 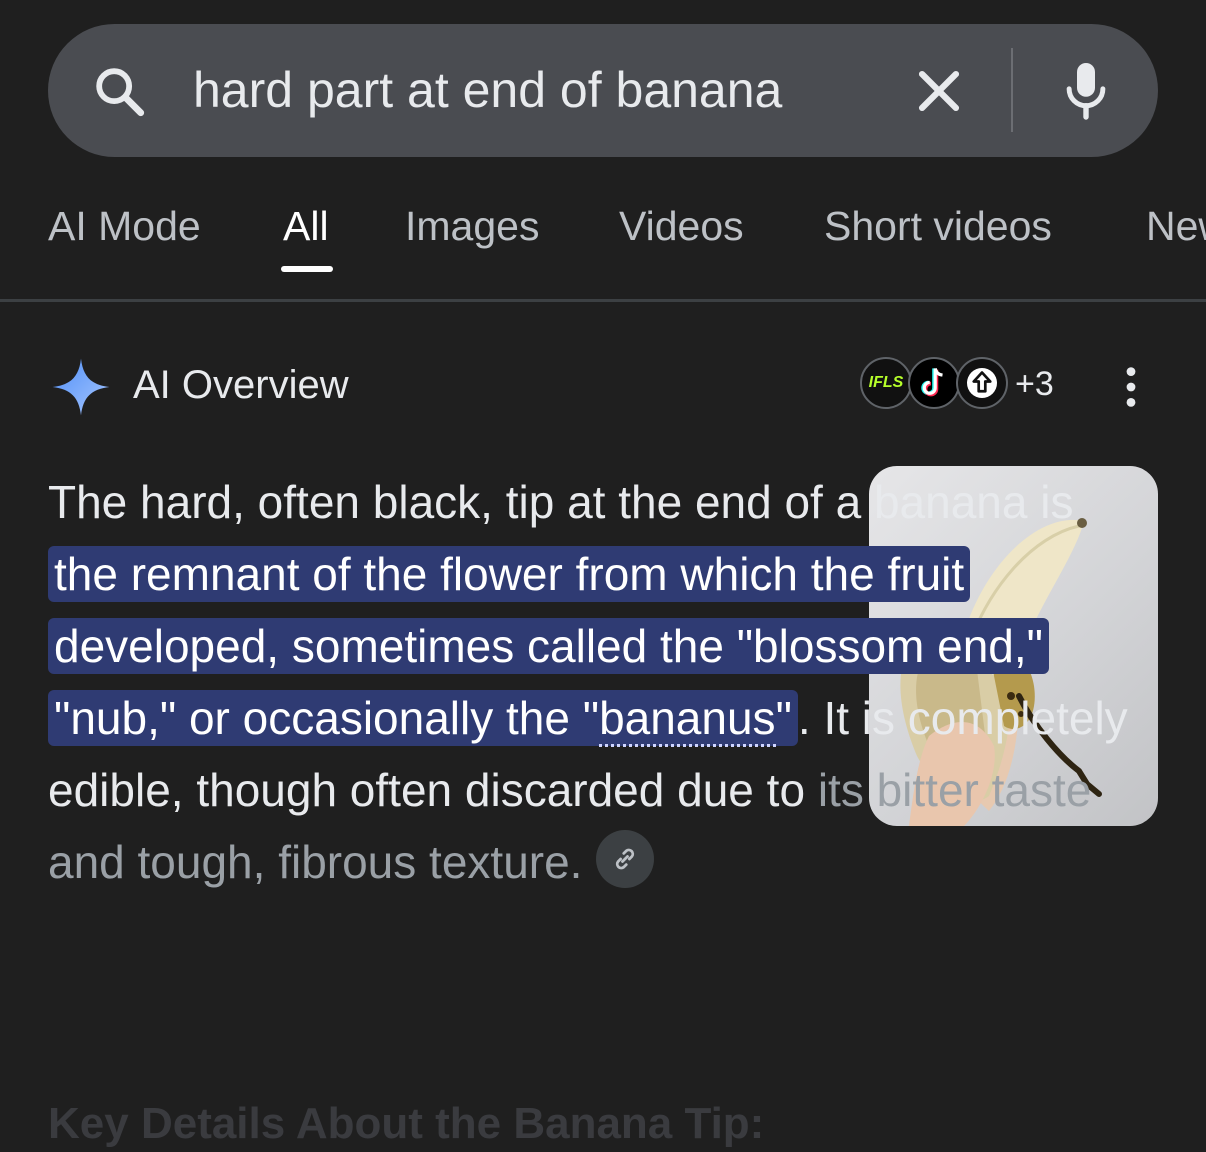 I want to click on search-input: hard part at end of banana, so click(x=487, y=90).